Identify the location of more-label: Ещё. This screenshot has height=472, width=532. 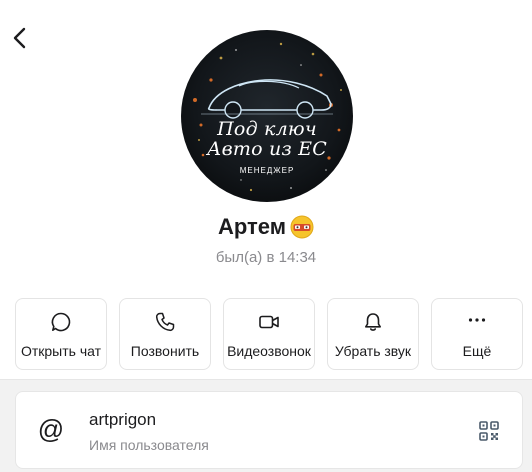
(477, 351).